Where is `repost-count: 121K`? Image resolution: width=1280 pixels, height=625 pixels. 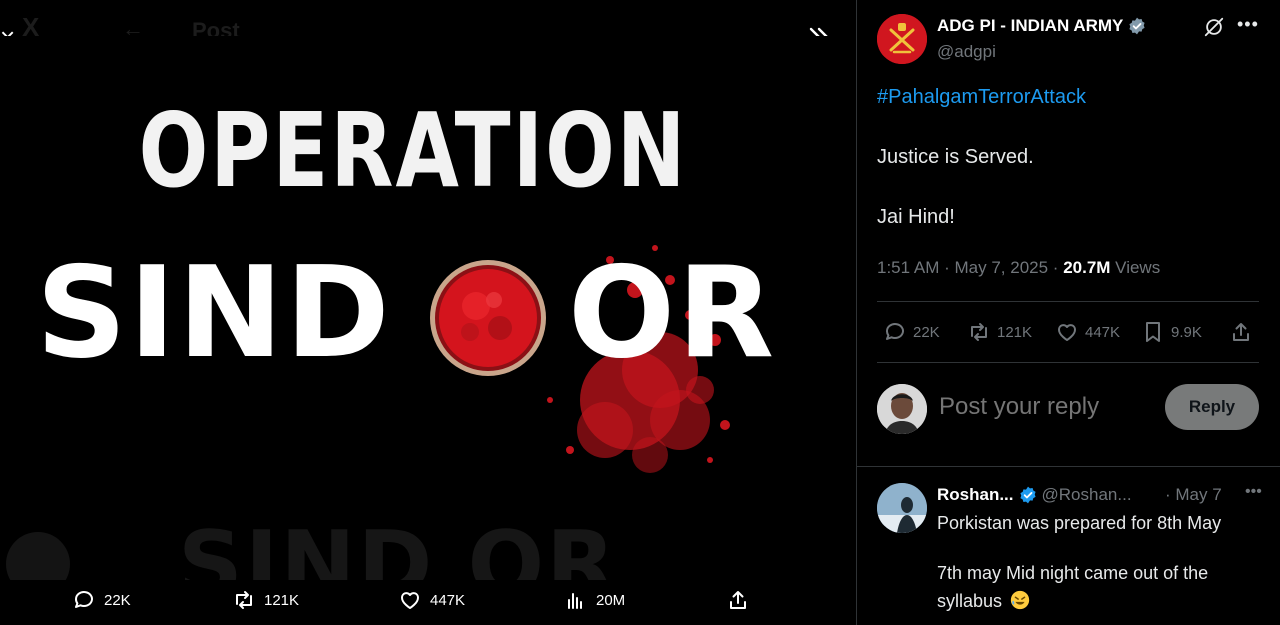 repost-count: 121K is located at coordinates (1015, 332).